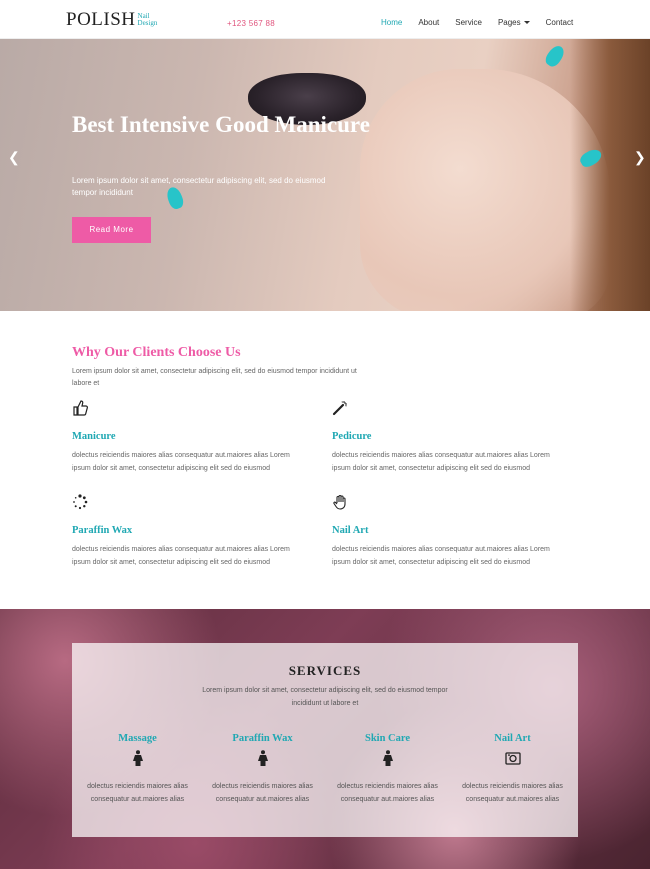 The image size is (650, 869). Describe the element at coordinates (485, 22) in the screenshot. I see `main-nav: Home About Service Pages Contact` at that location.